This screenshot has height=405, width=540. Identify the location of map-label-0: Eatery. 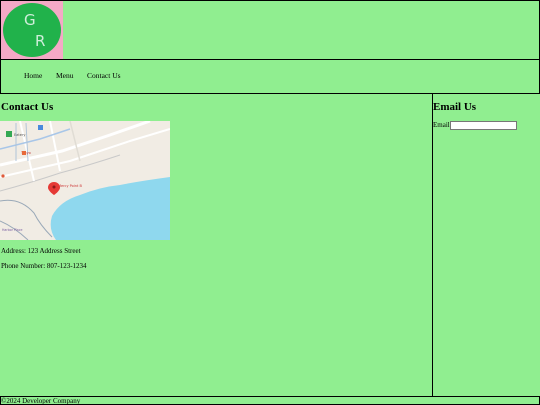
(19, 135).